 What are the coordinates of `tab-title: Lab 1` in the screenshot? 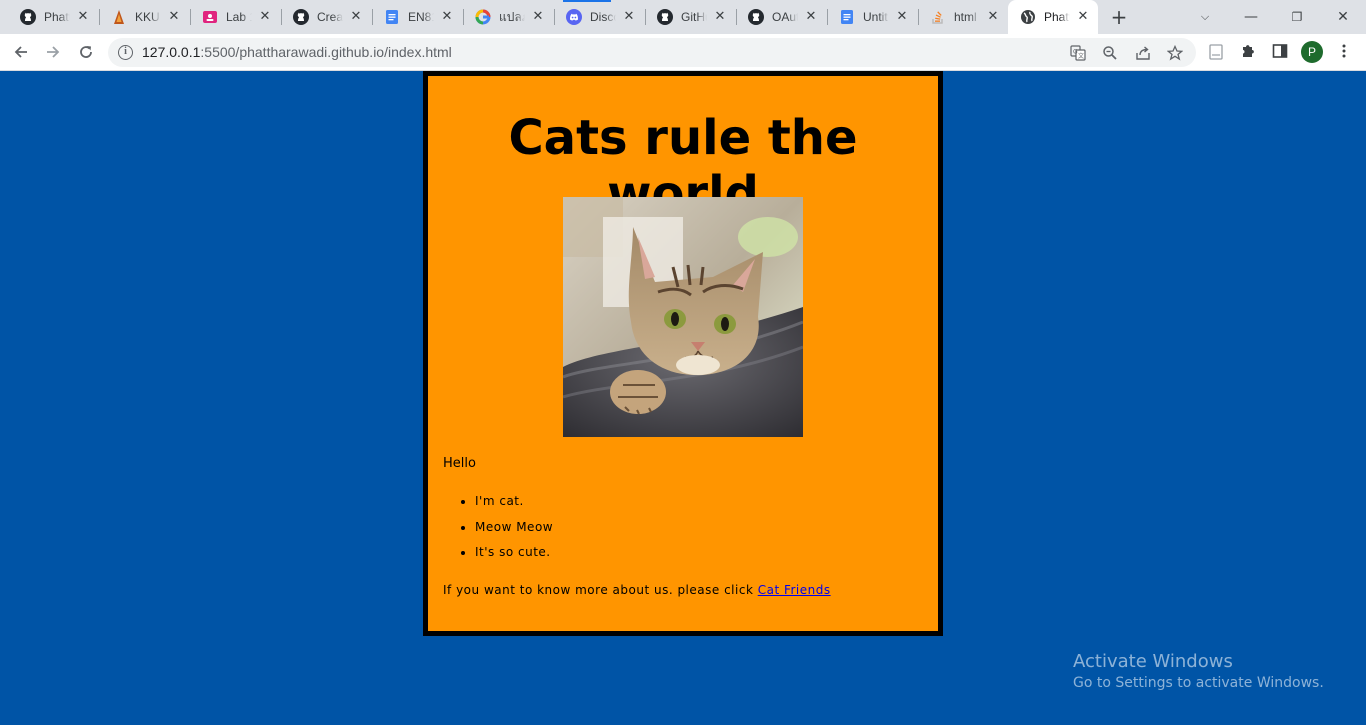 It's located at (239, 17).